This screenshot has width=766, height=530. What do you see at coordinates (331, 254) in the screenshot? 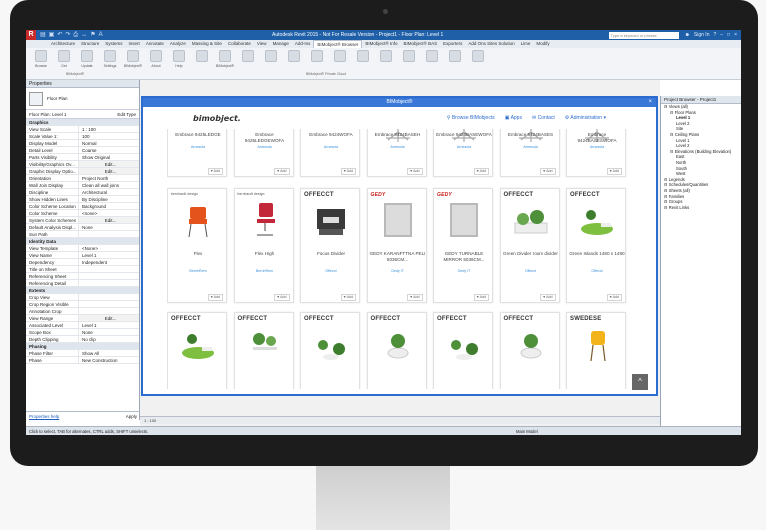
I see `product-name: Focus Divider` at bounding box center [331, 254].